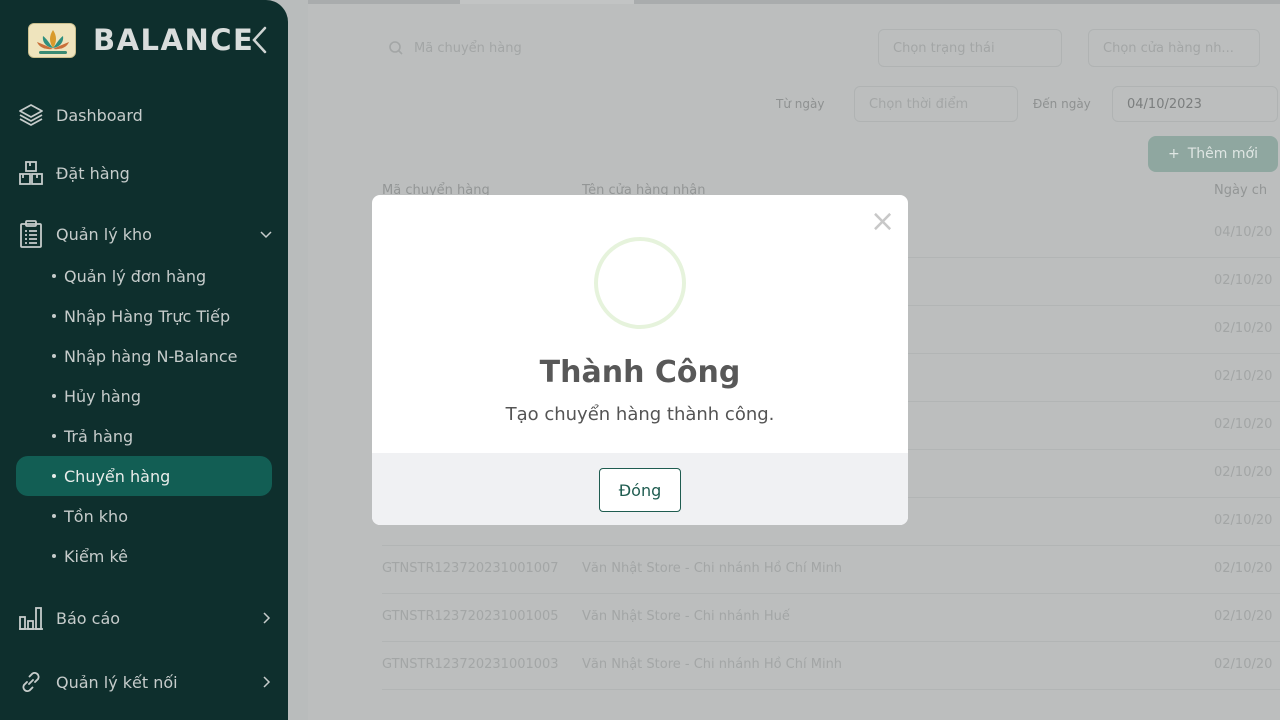 The width and height of the screenshot is (1280, 720). What do you see at coordinates (686, 616) in the screenshot?
I see `row-store: Văn Nhật Store - Chi nhánh Huế` at bounding box center [686, 616].